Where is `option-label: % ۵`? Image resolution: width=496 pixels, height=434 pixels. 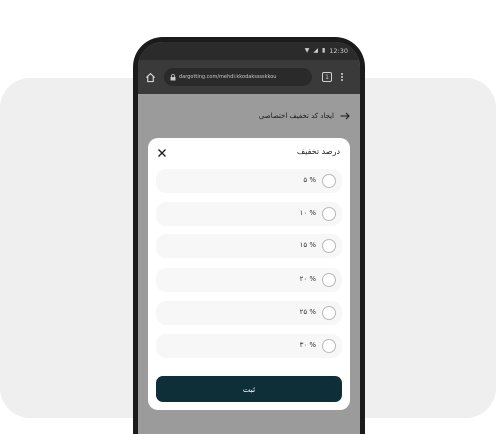
option-label: % ۵ is located at coordinates (309, 180).